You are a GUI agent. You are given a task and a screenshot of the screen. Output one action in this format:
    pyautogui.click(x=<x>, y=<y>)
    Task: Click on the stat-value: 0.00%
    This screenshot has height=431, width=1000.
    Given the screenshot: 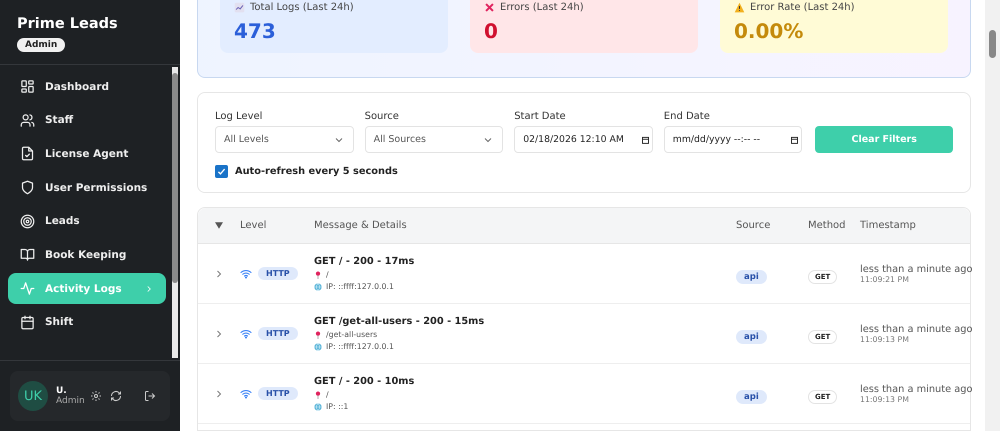 What is the action you would take?
    pyautogui.click(x=769, y=31)
    